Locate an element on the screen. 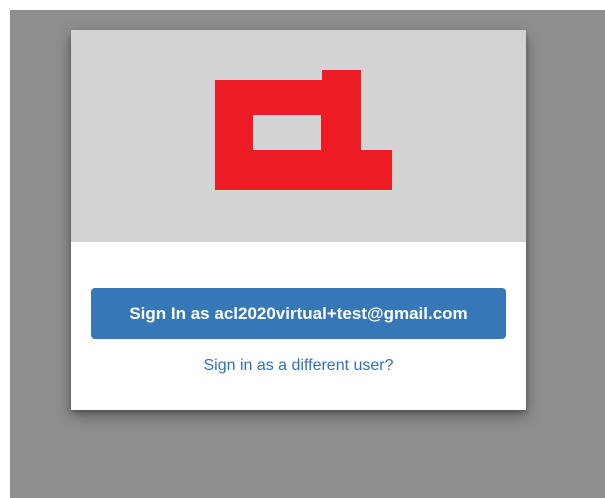 The image size is (605, 498). sign-in-as-user-button: Sign In as acl2020virtual+test@gmail.com is located at coordinates (298, 313).